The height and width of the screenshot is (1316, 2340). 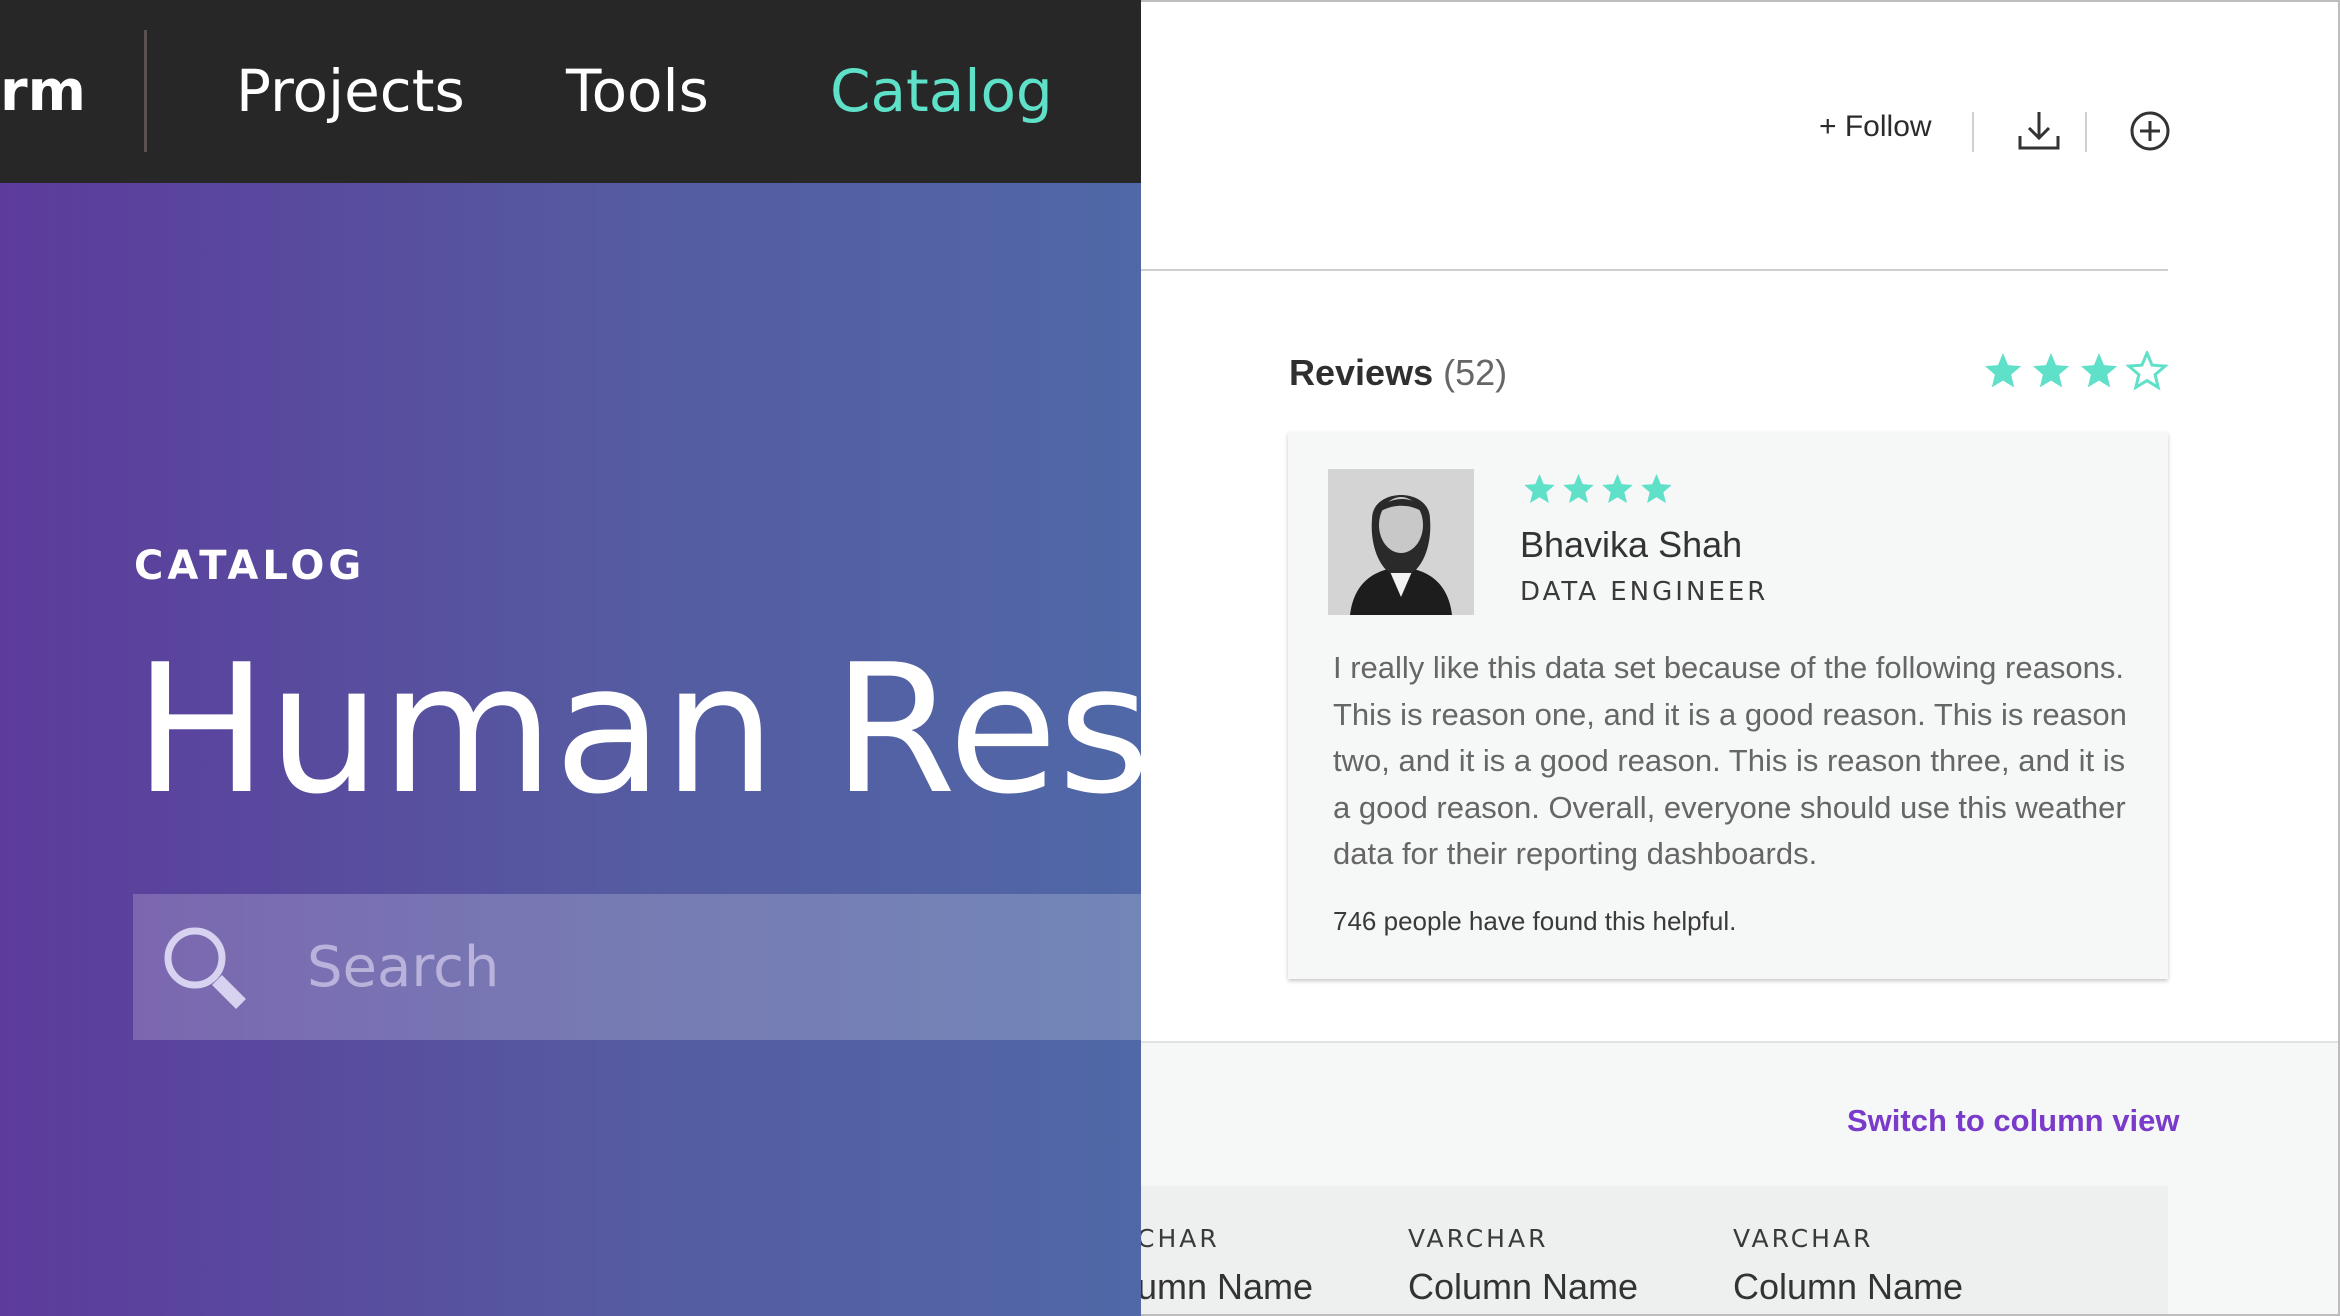 I want to click on search-bar, so click(x=637, y=967).